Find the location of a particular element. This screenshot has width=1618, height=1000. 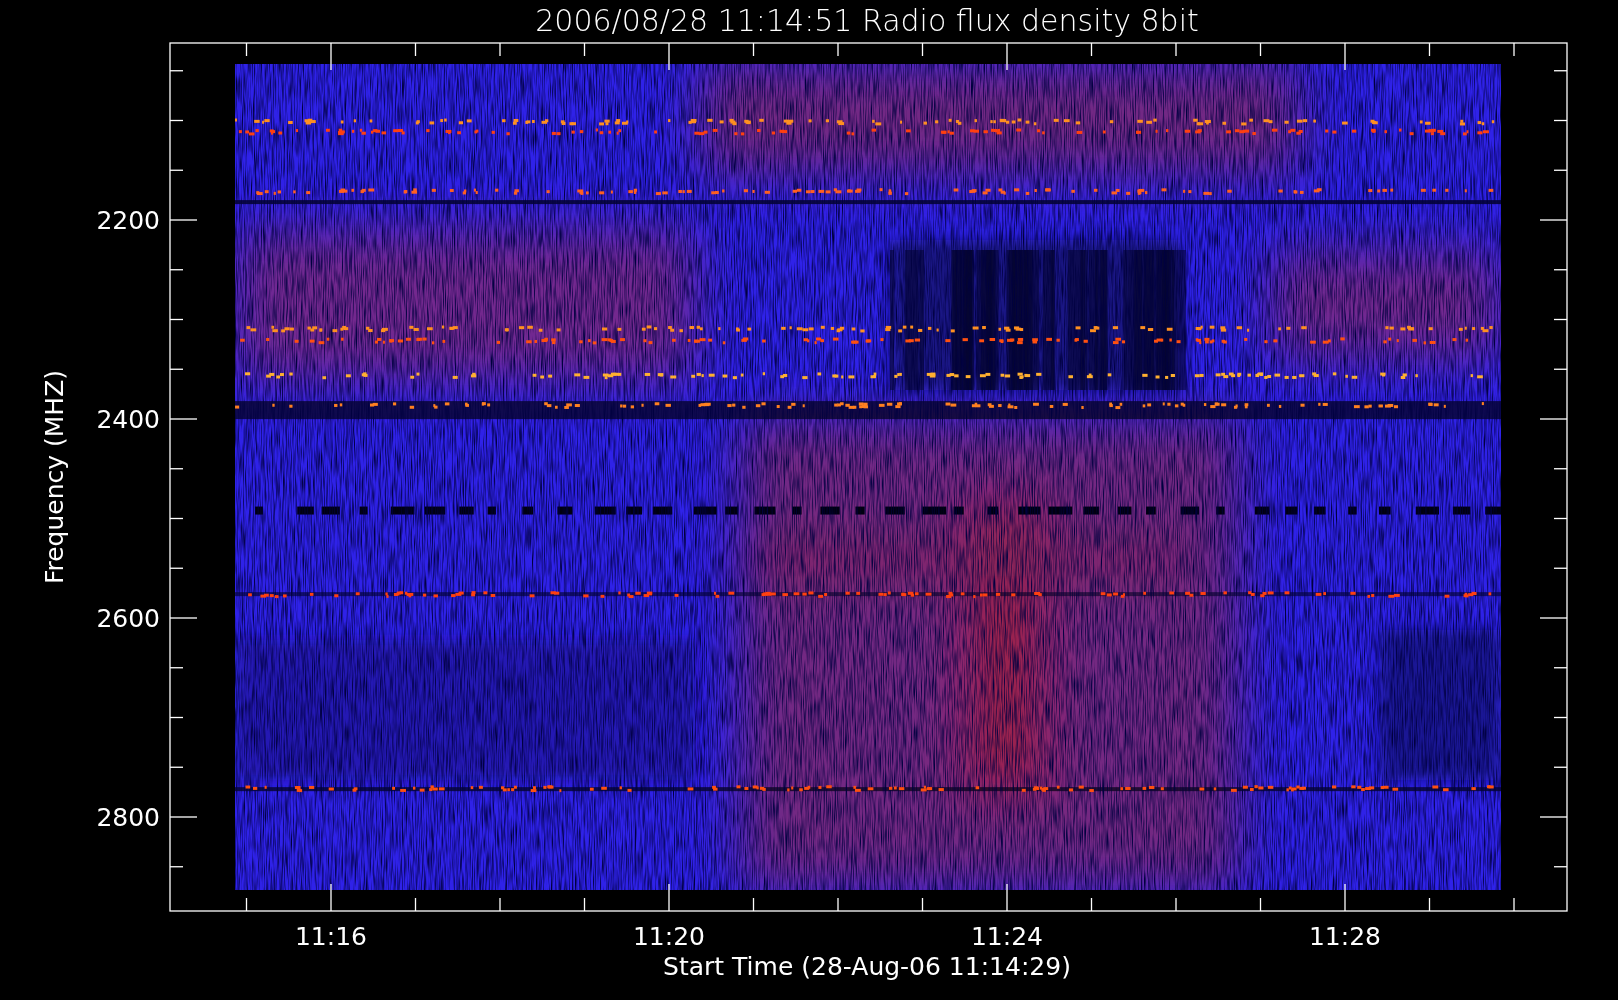

x-axis-label: Start Time (28-Aug-06 11:14:29) is located at coordinates (867, 966).